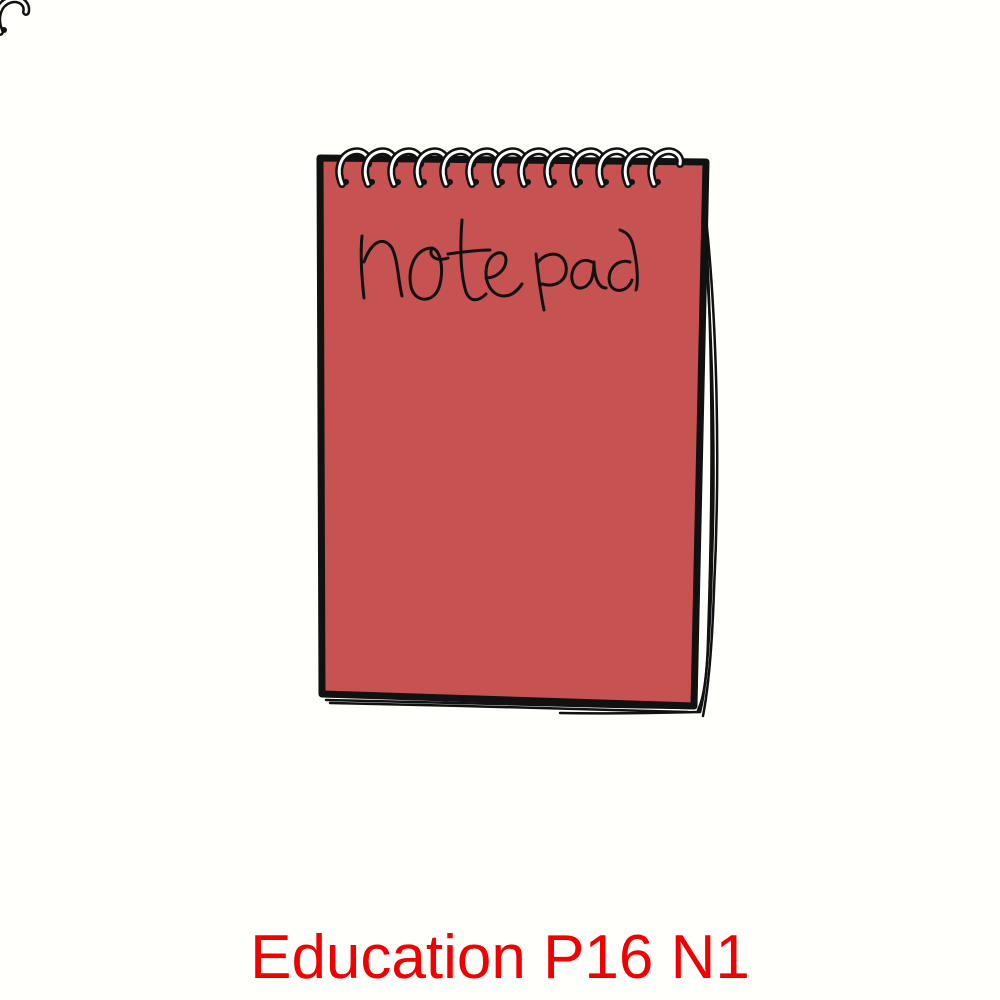  What do you see at coordinates (500, 957) in the screenshot?
I see `caption: Education P16 N1` at bounding box center [500, 957].